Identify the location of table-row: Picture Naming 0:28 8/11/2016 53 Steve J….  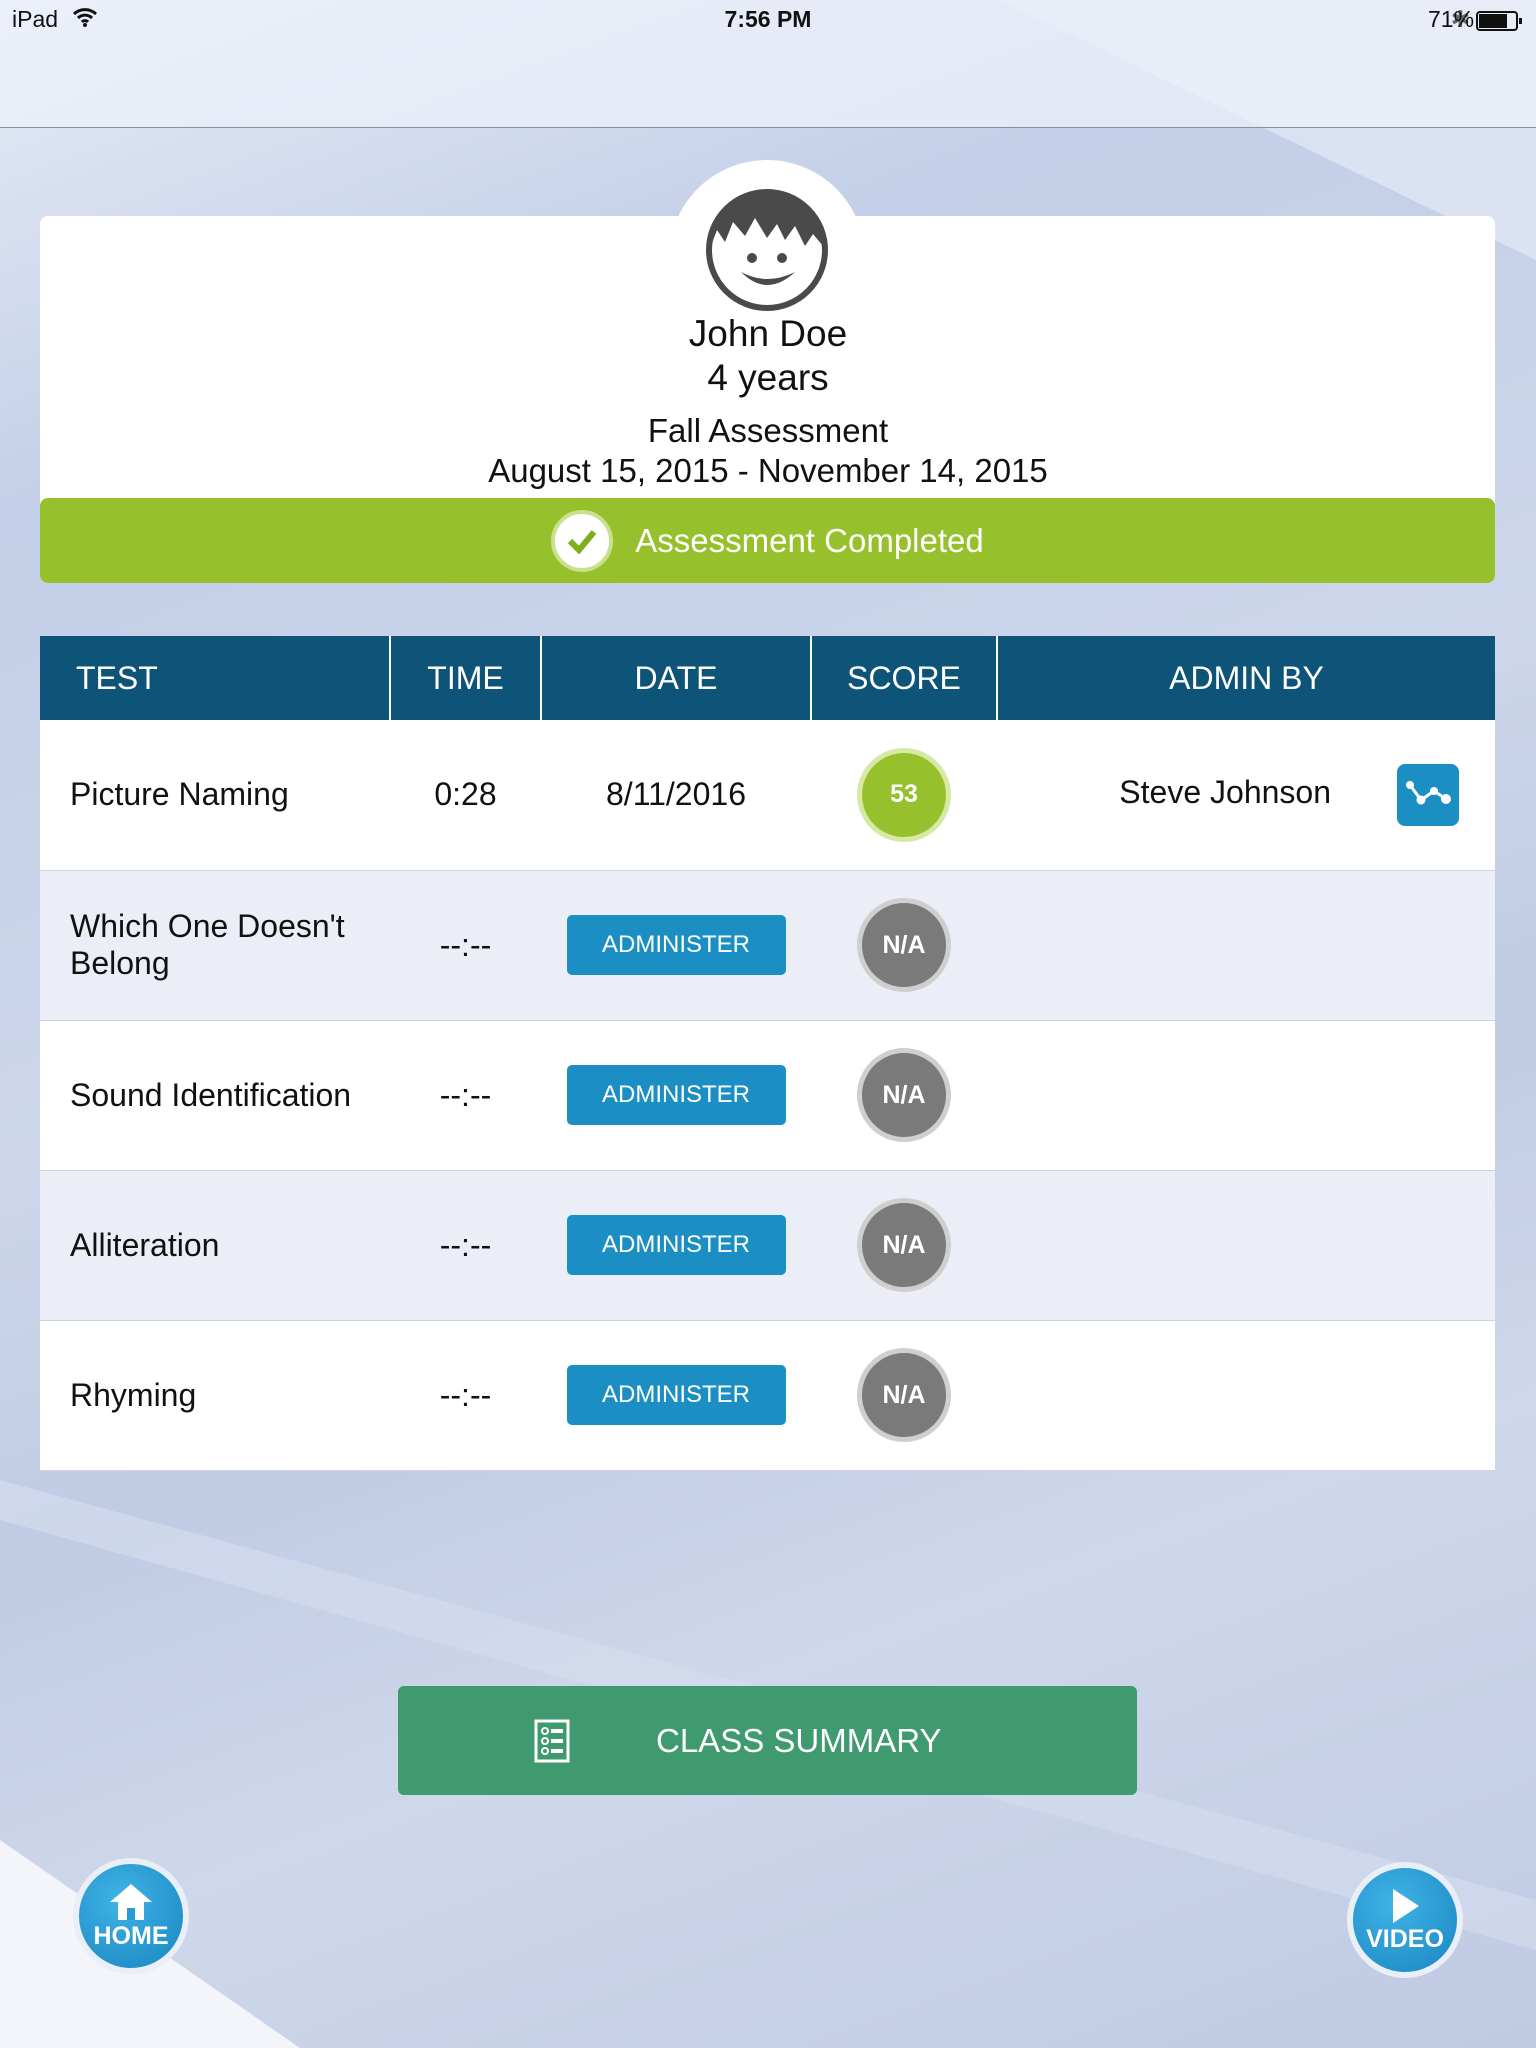
(767, 795).